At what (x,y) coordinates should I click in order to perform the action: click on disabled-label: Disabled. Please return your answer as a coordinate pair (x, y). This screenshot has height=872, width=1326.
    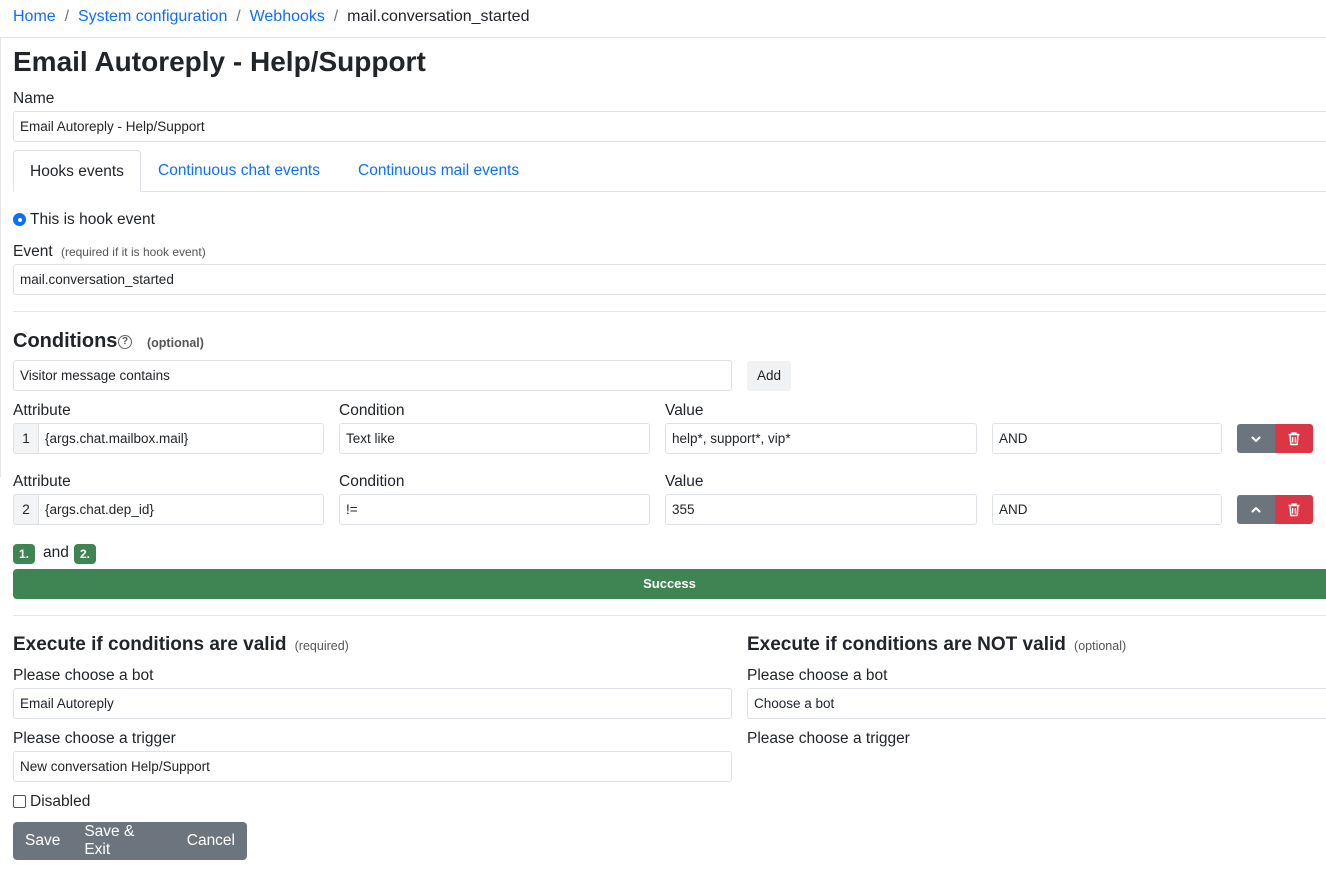
    Looking at the image, I should click on (60, 801).